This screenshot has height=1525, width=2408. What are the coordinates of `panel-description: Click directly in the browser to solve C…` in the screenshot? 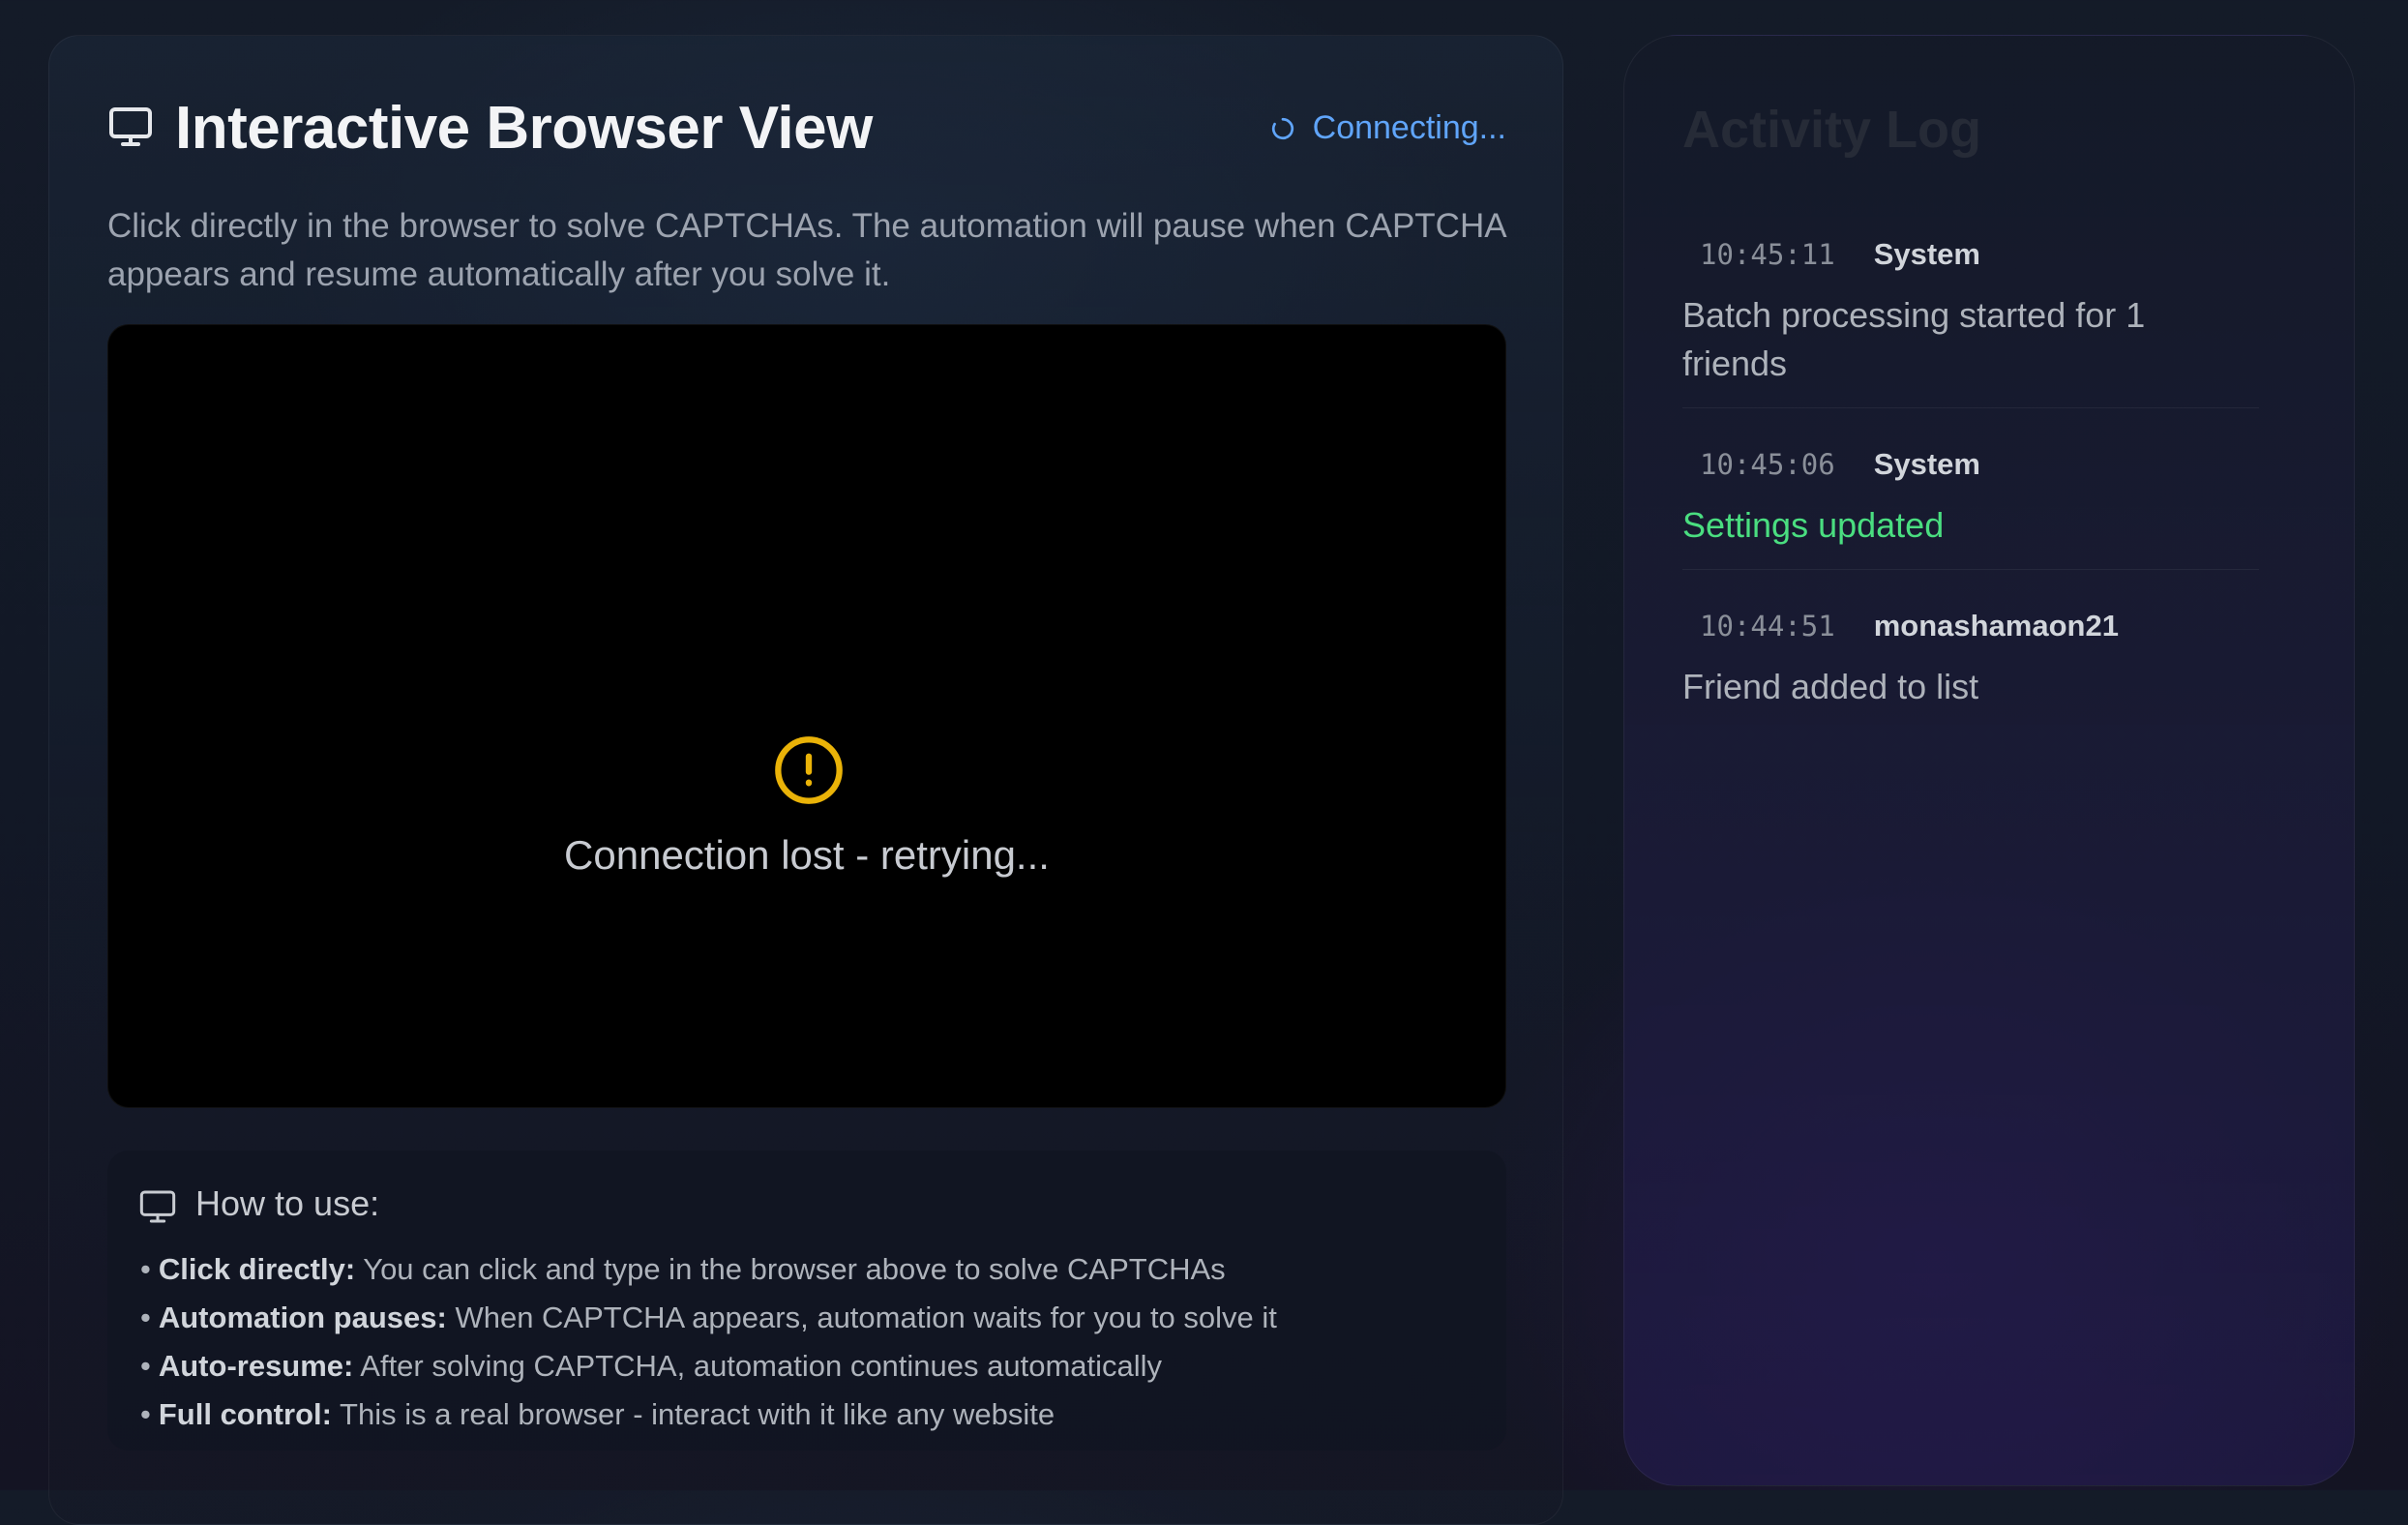 It's located at (806, 250).